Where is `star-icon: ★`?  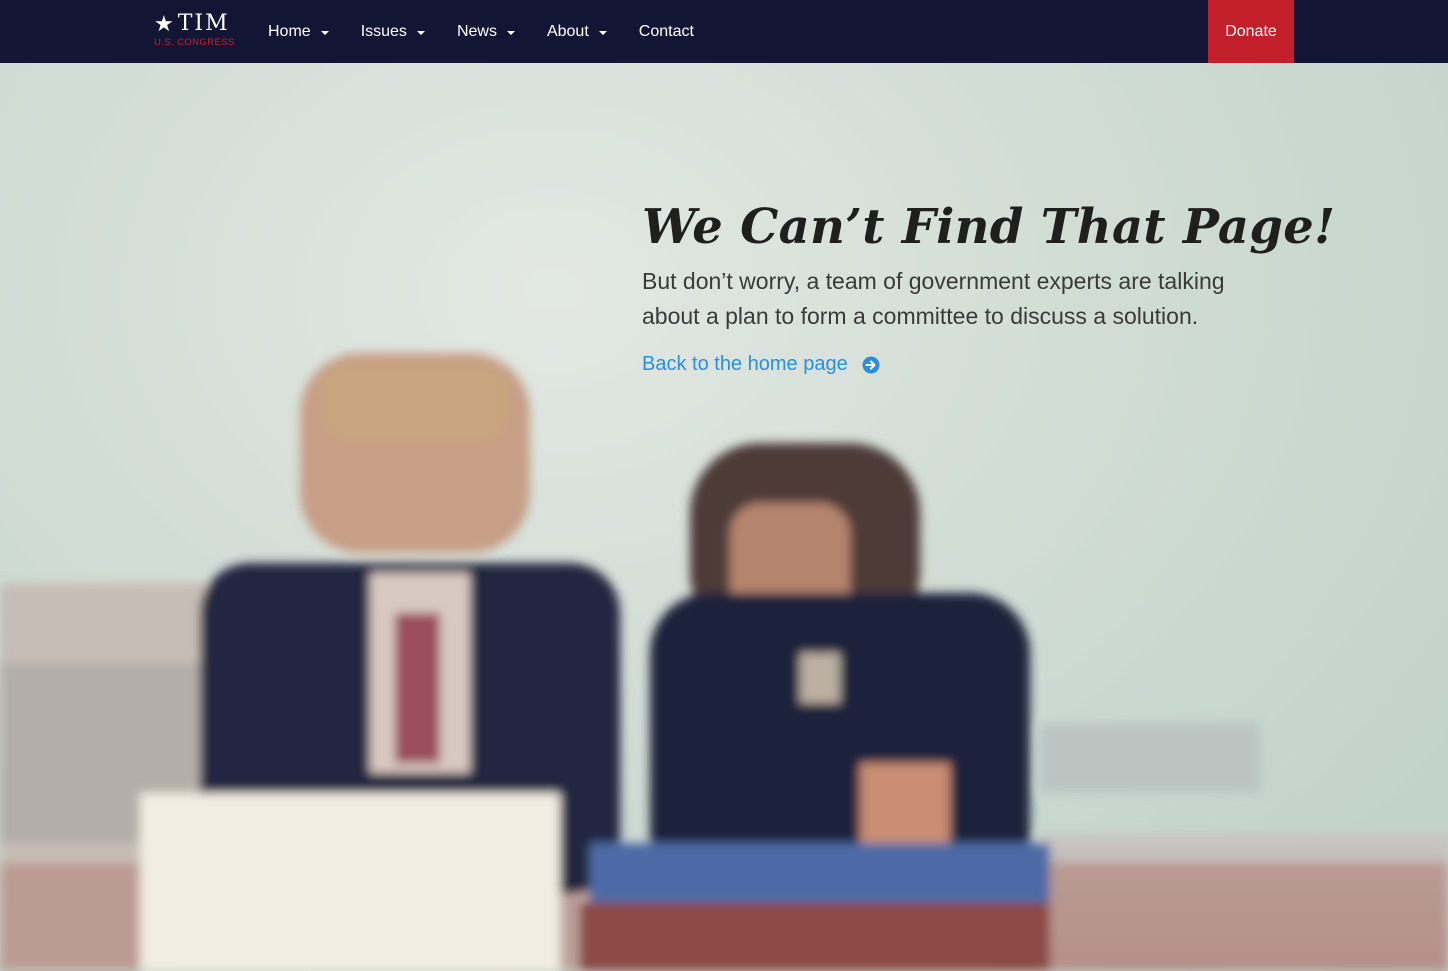
star-icon: ★ is located at coordinates (164, 23).